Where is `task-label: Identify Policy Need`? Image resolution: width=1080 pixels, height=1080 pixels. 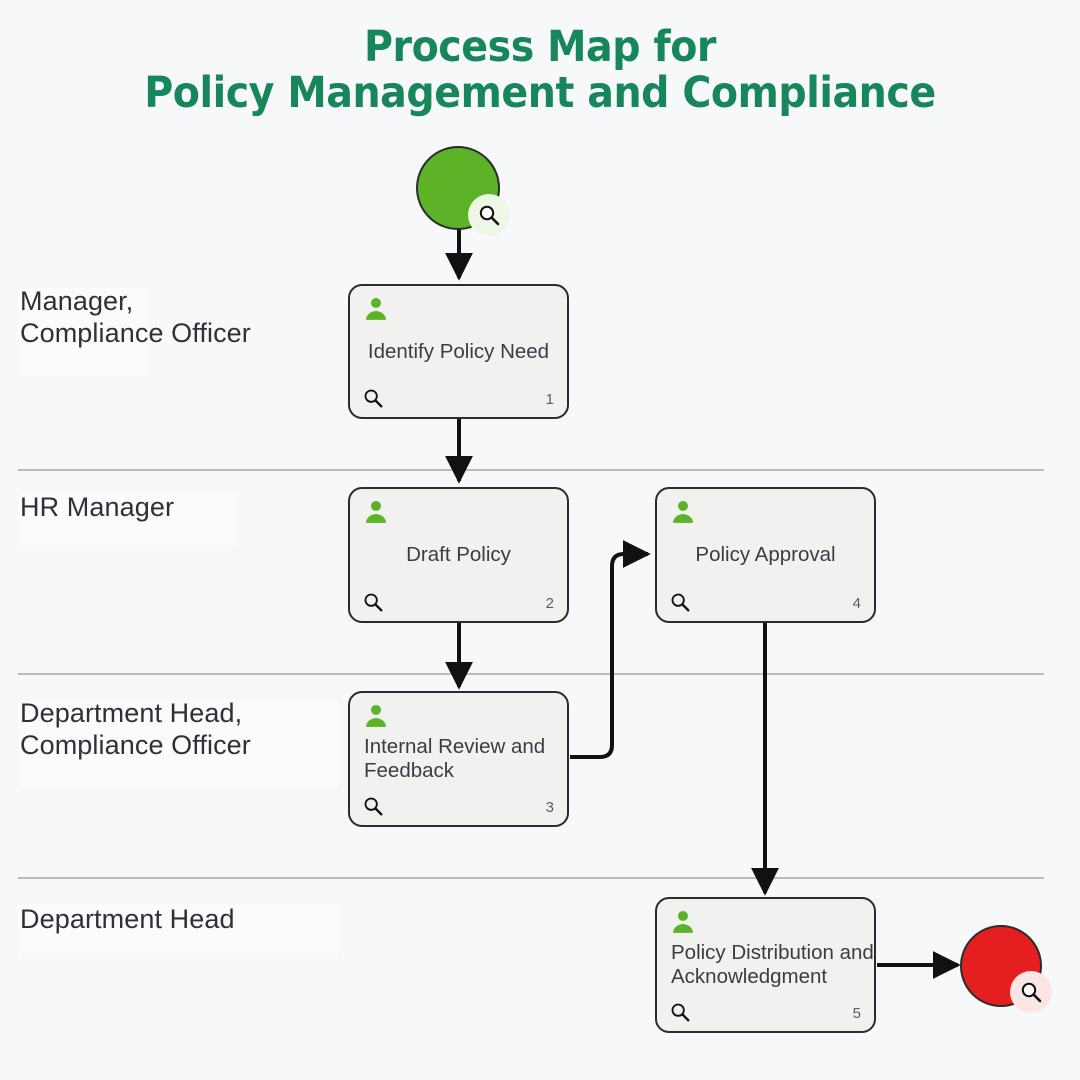
task-label: Identify Policy Need is located at coordinates (458, 351).